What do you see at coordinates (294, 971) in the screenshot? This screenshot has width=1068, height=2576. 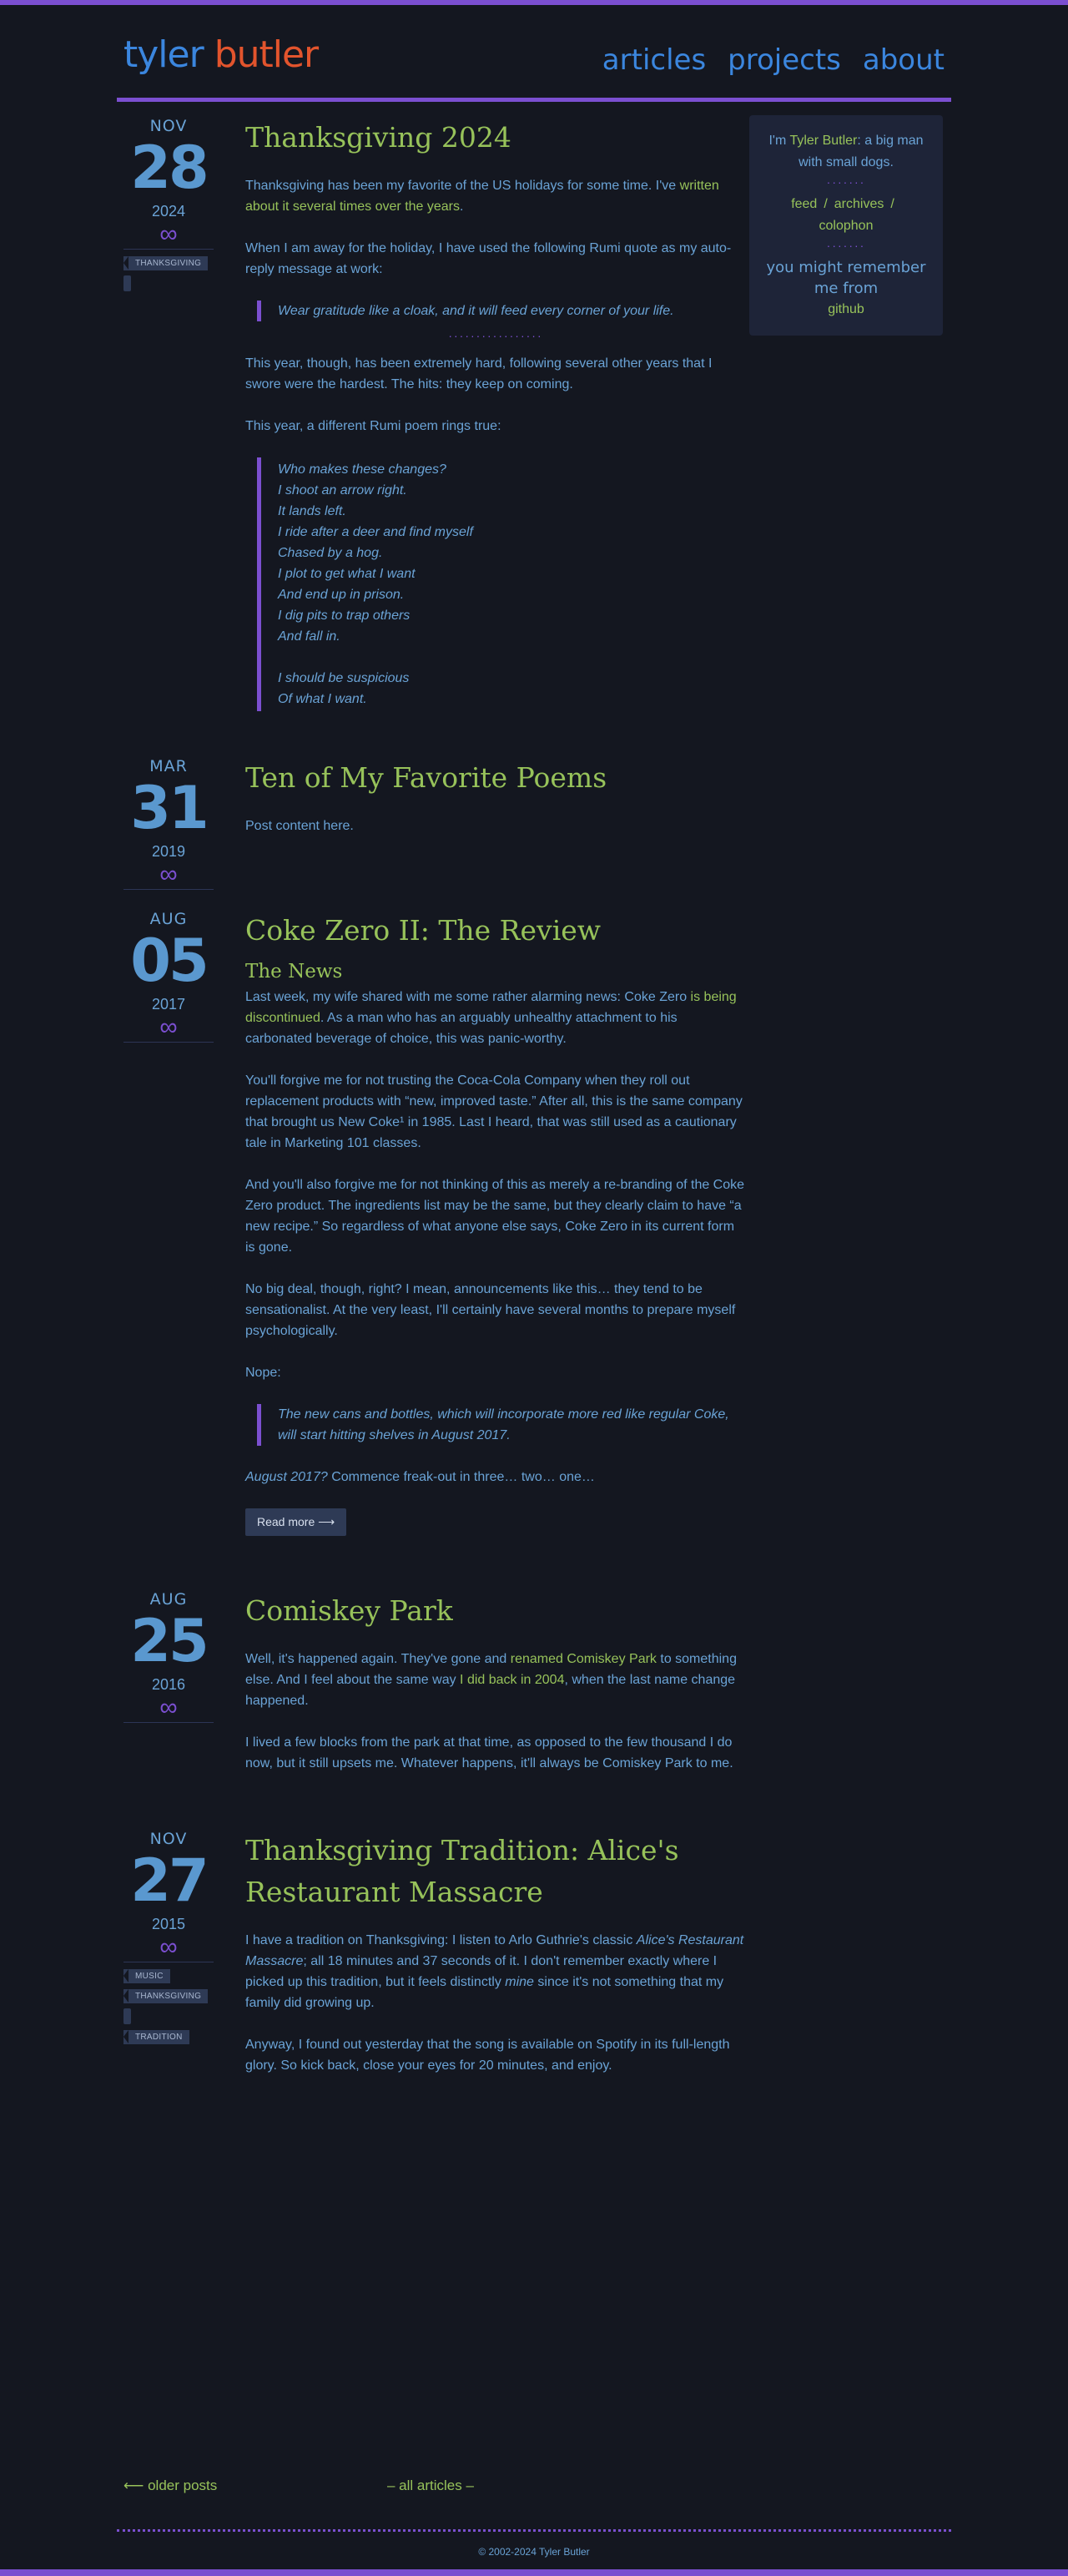 I see `section-heading: The News` at bounding box center [294, 971].